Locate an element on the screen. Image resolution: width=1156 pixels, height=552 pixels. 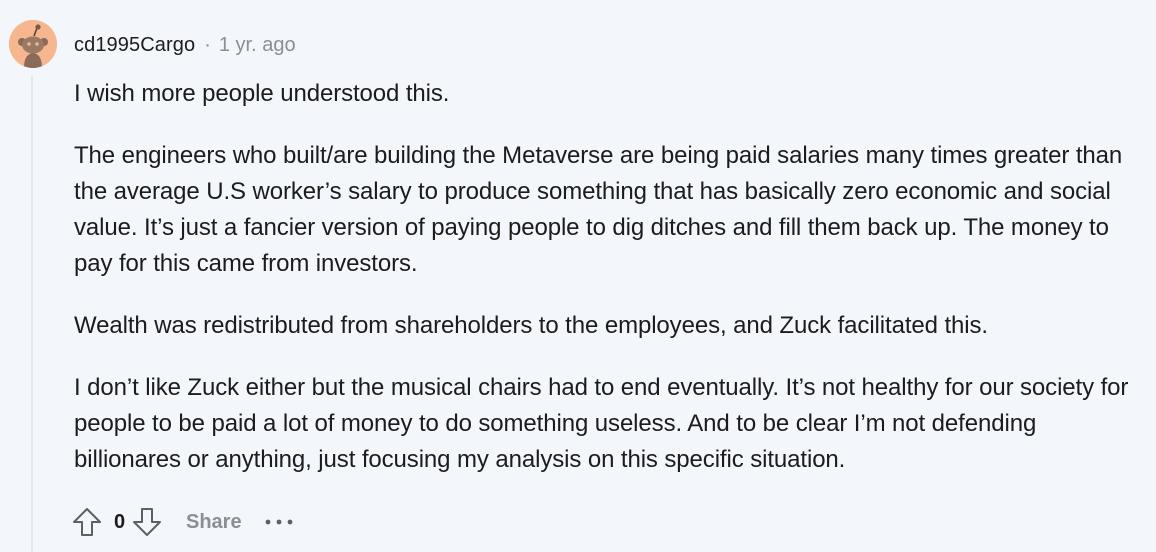
thread-line is located at coordinates (32, 314).